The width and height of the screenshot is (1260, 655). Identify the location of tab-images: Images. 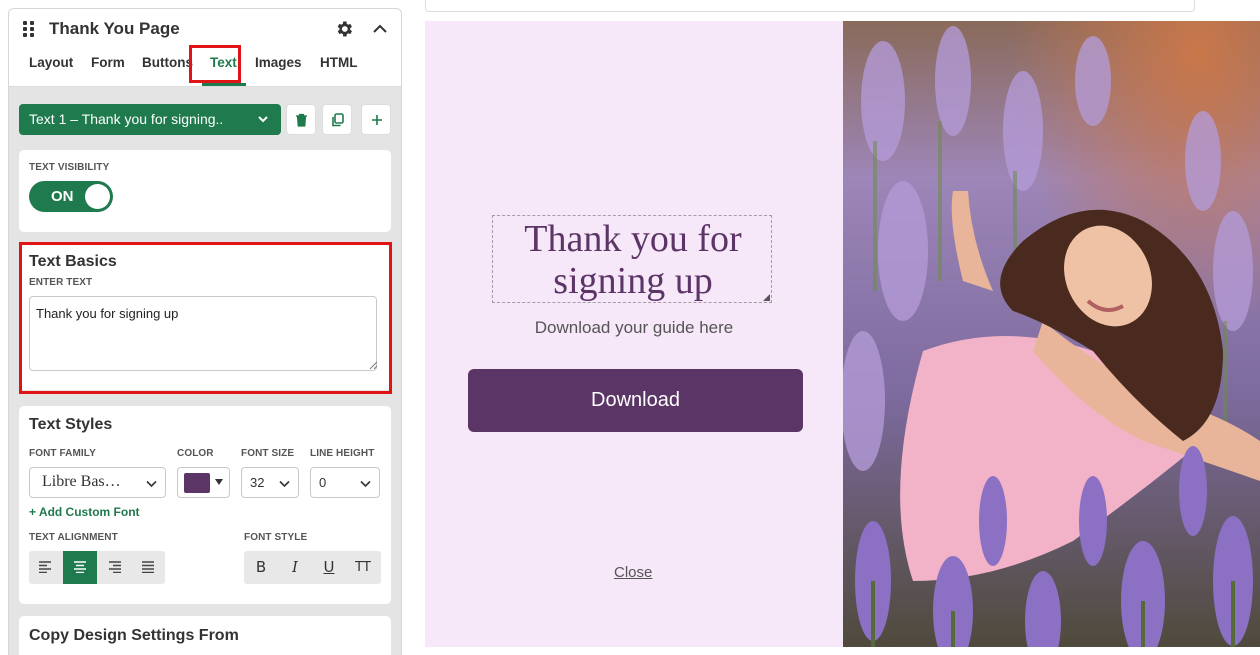
(278, 62).